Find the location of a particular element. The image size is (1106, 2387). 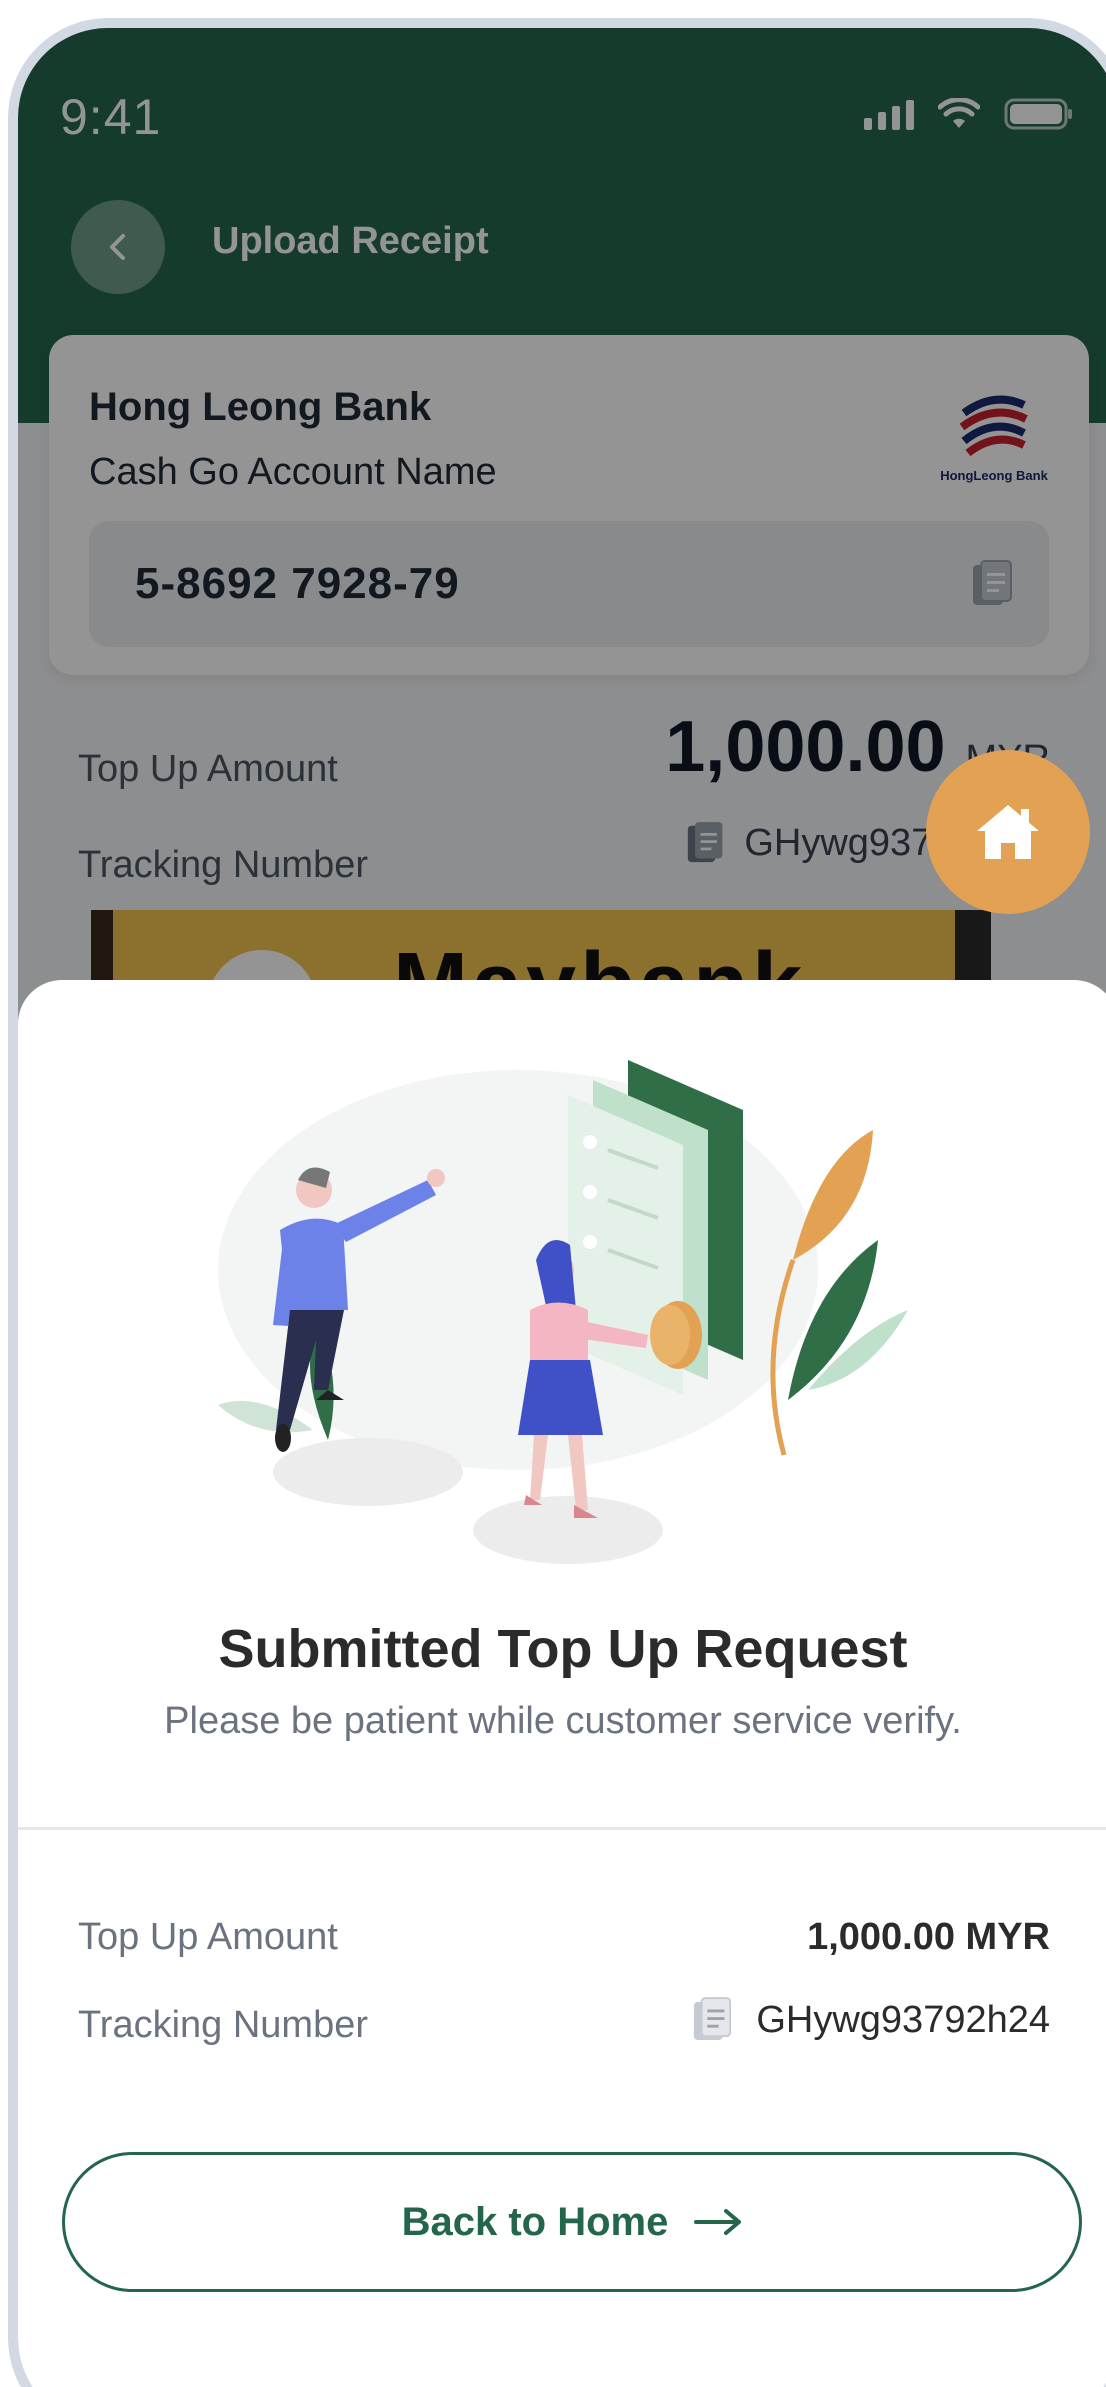

tracking-value-row: GHywg93792h24 is located at coordinates (871, 2020).